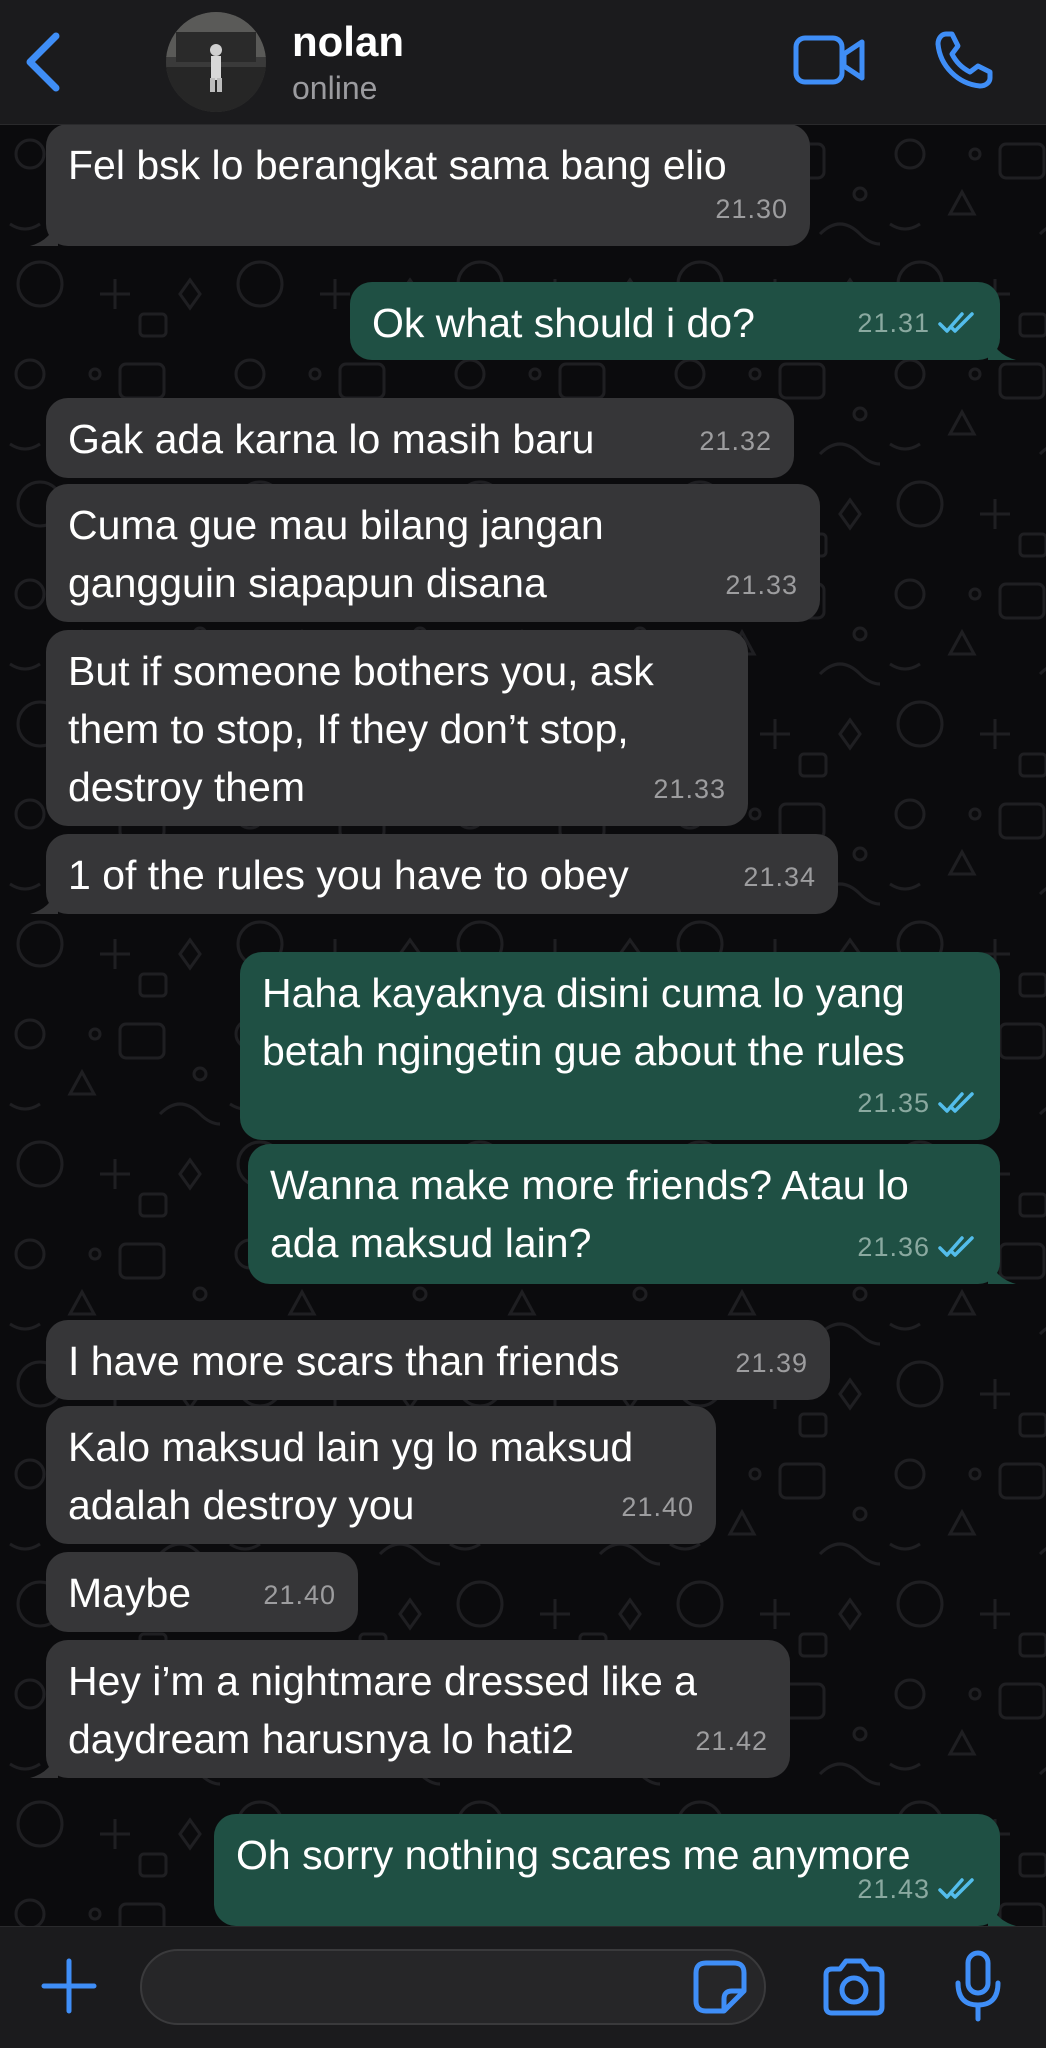 The image size is (1046, 2048). I want to click on sticker-icon, so click(720, 1987).